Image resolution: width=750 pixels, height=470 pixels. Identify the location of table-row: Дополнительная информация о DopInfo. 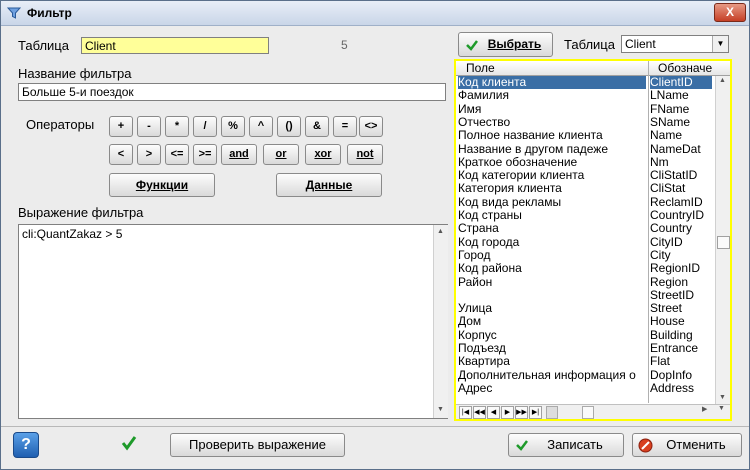
(585, 375).